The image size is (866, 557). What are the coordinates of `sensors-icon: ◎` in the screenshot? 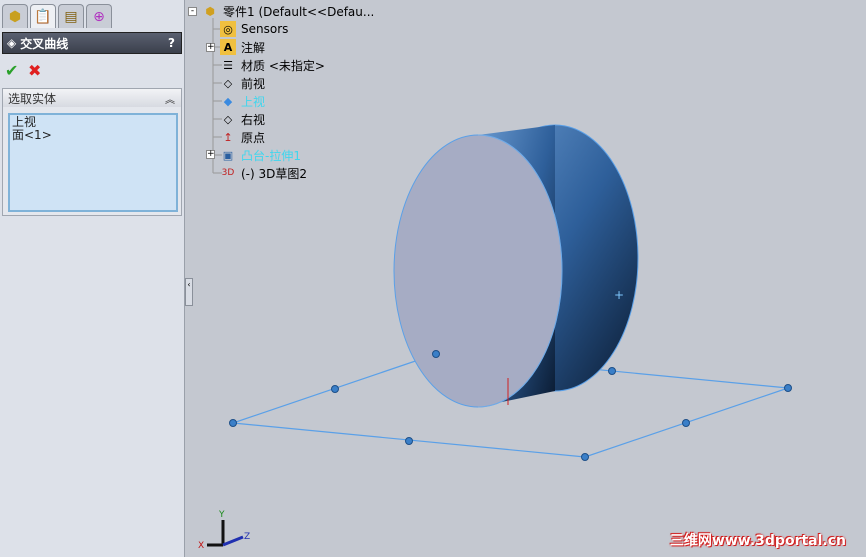 It's located at (228, 29).